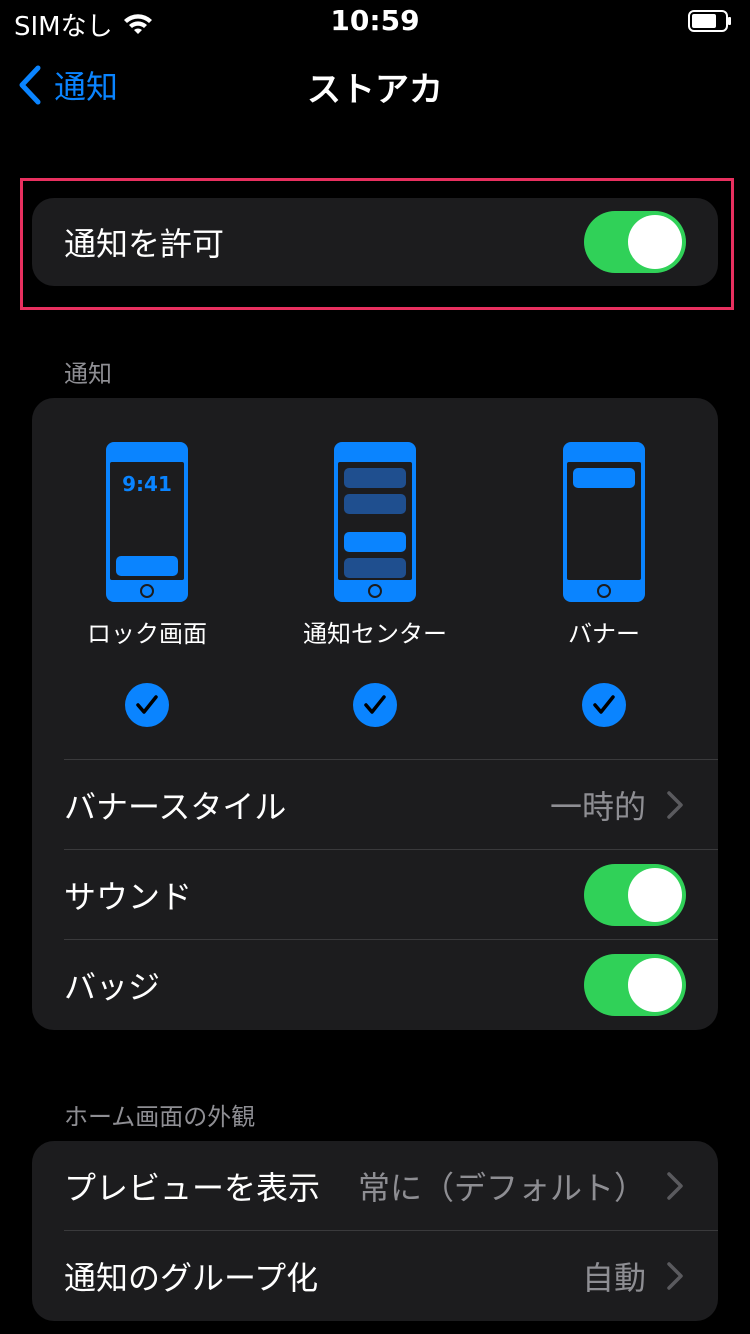 This screenshot has width=750, height=1334. Describe the element at coordinates (604, 705) in the screenshot. I see `banner-check-icon` at that location.